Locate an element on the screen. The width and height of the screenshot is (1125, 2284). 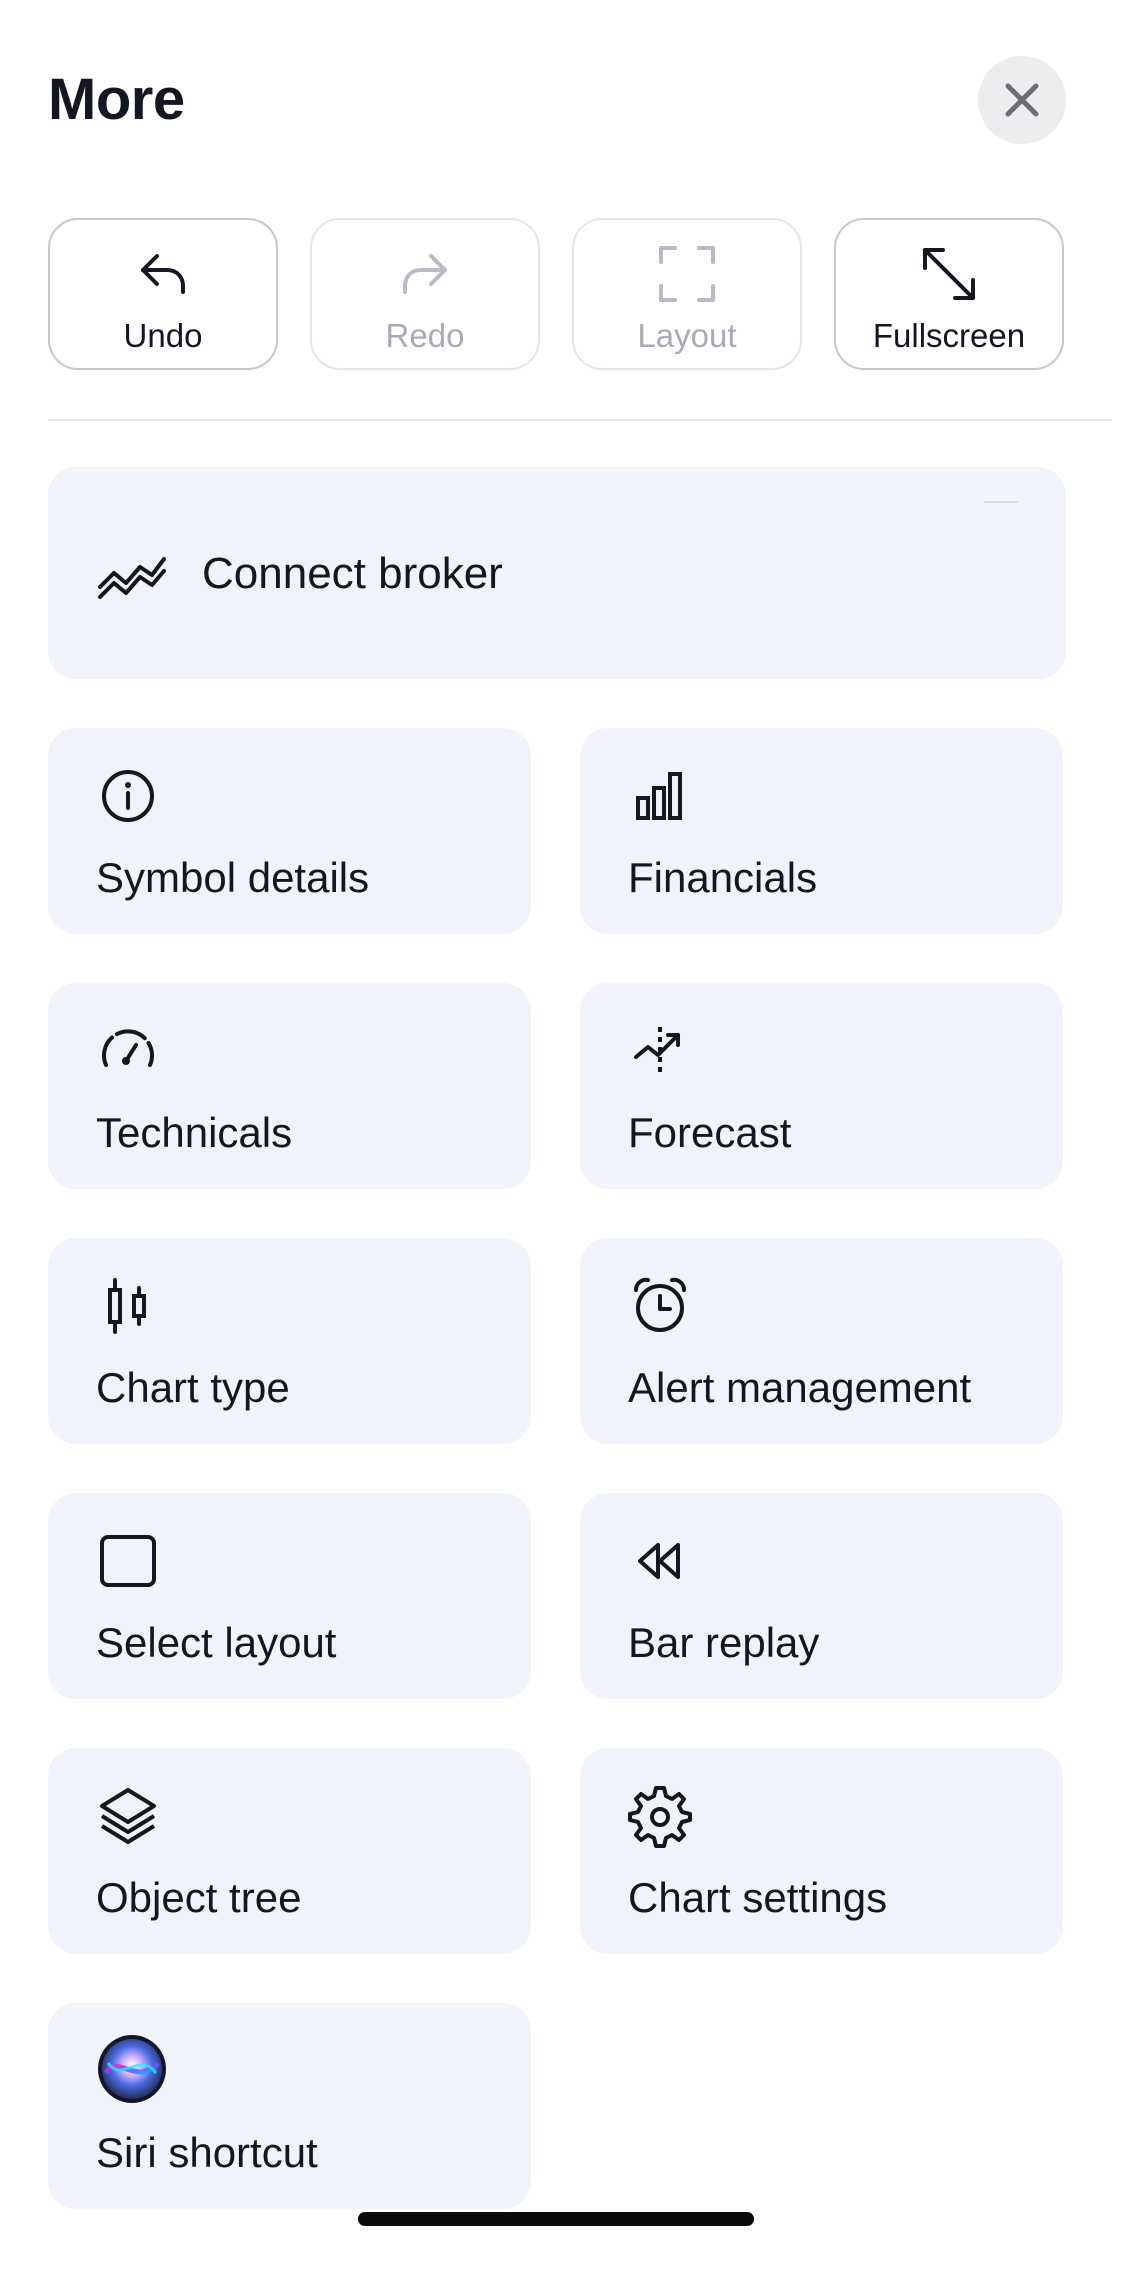
broker-handshake-icon is located at coordinates (132, 578).